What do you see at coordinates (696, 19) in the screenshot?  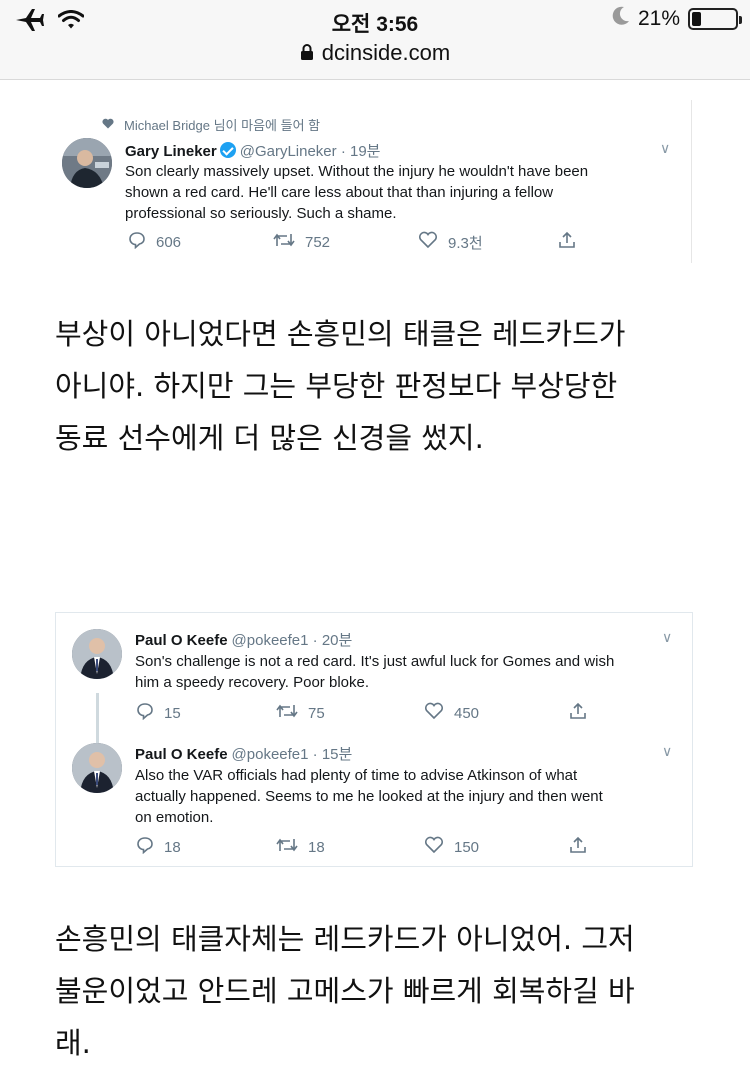 I see `battery-fill` at bounding box center [696, 19].